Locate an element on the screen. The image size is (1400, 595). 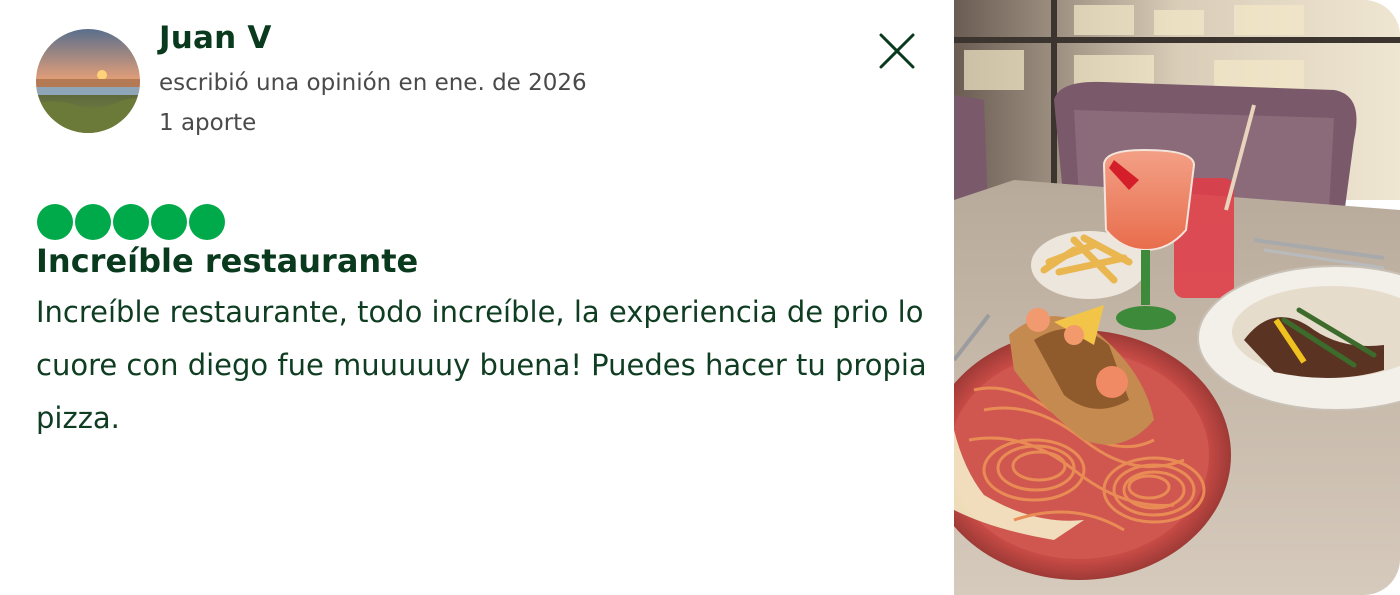
author-name: Juan V is located at coordinates (215, 38).